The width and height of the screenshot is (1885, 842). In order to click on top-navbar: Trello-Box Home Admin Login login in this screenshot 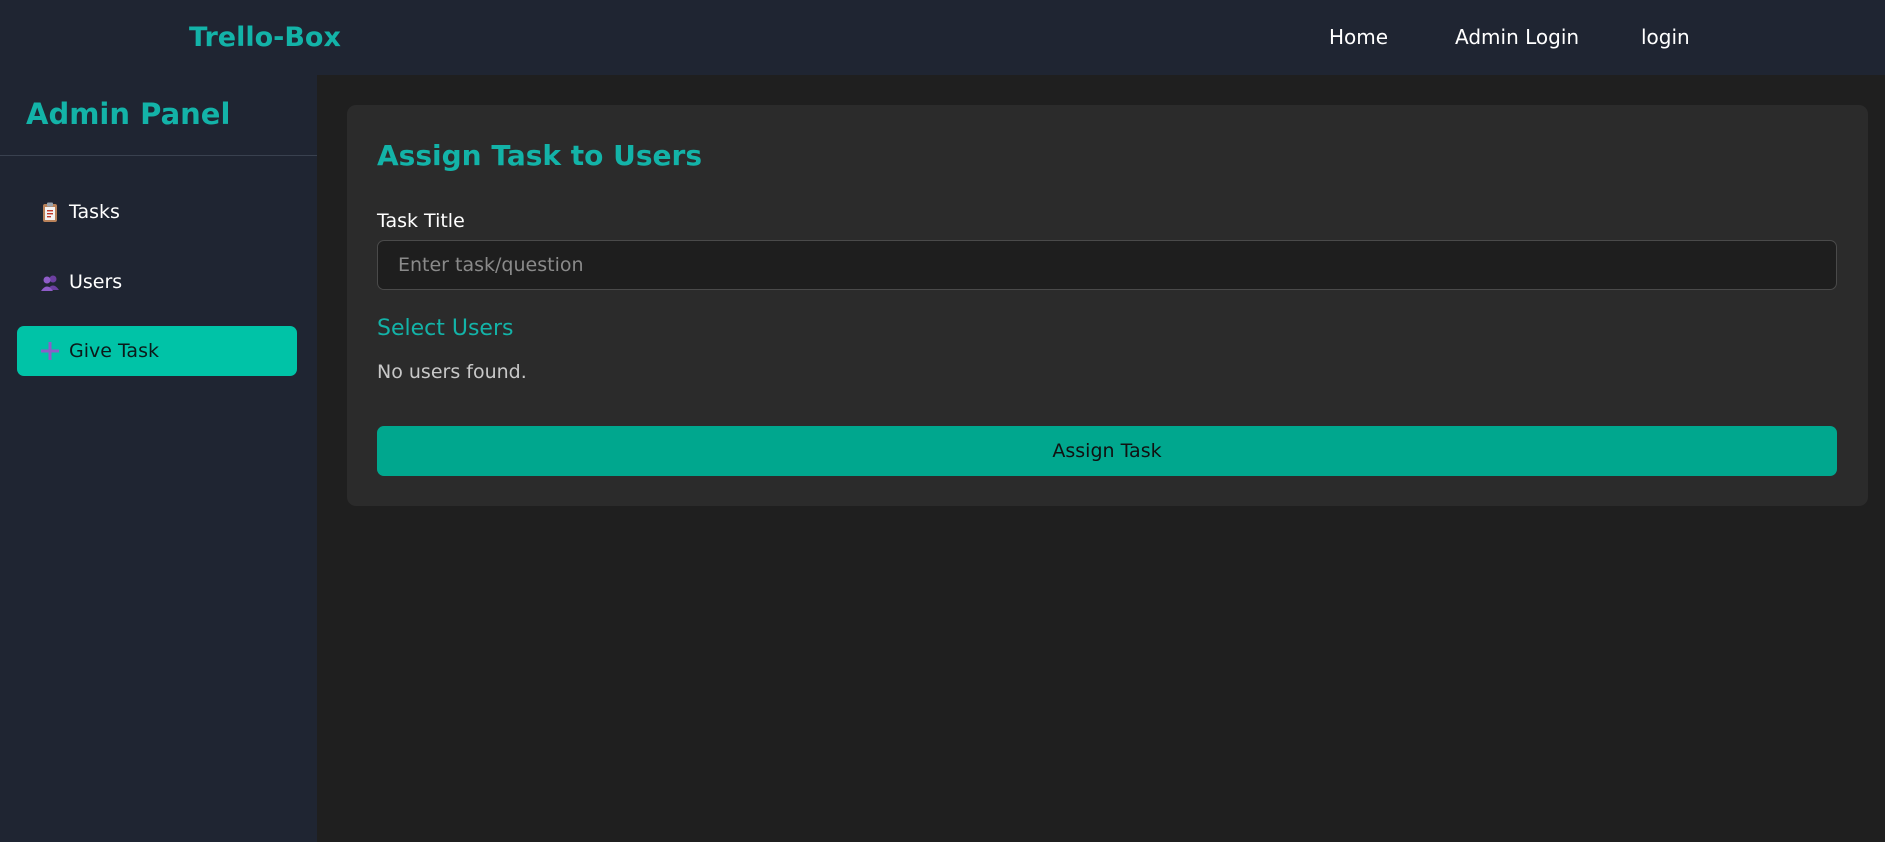, I will do `click(942, 37)`.